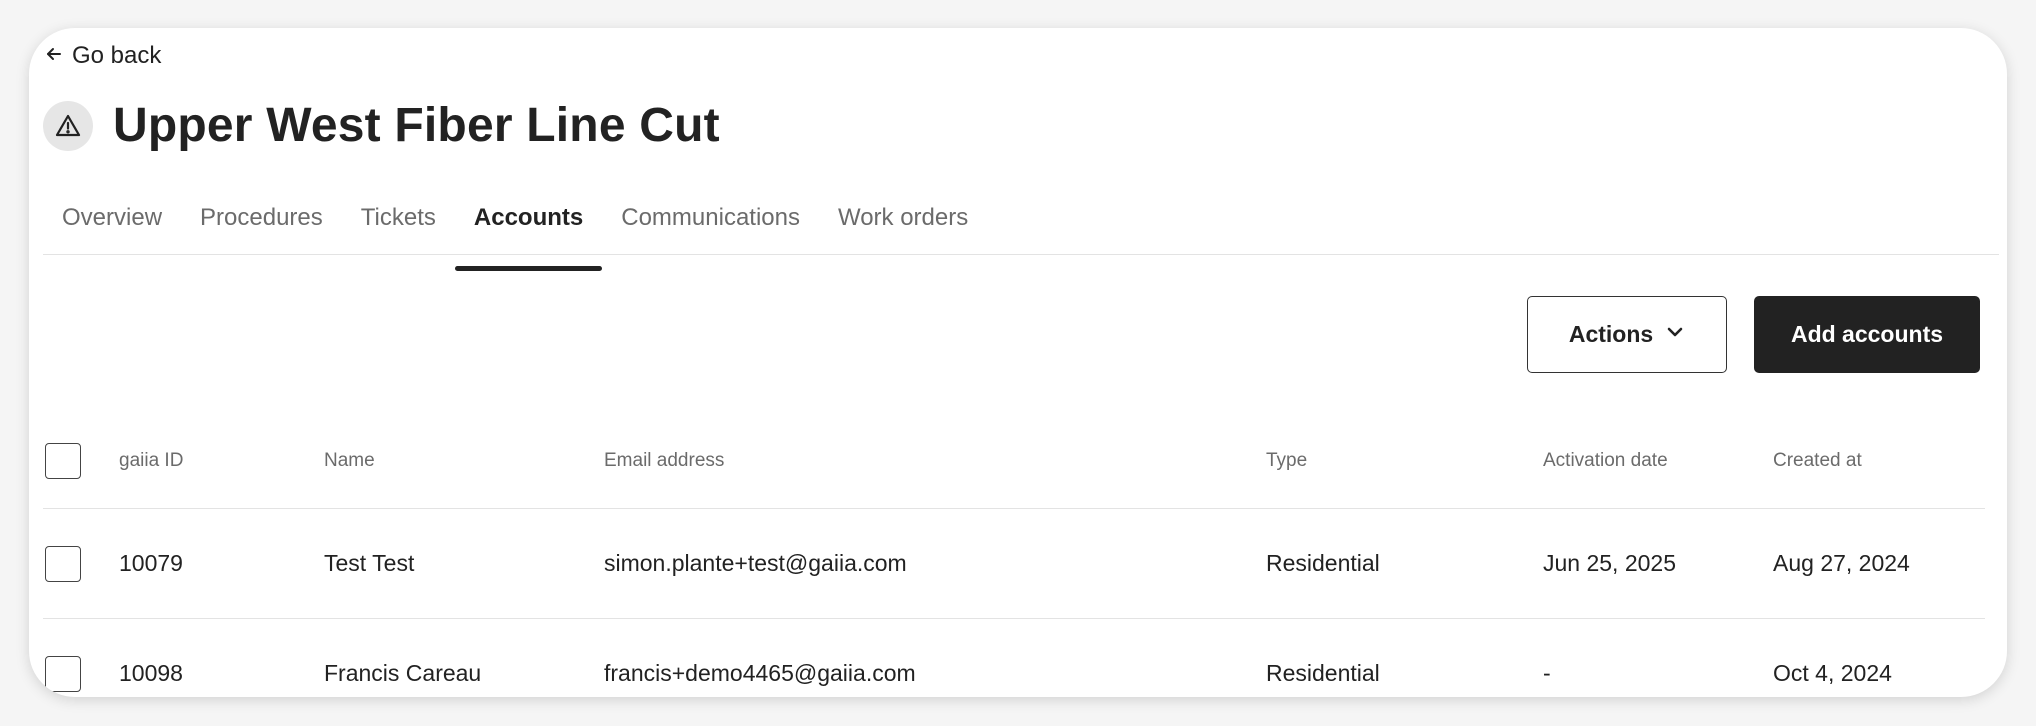 This screenshot has height=726, width=2036. What do you see at coordinates (151, 673) in the screenshot?
I see `account-id: 10098` at bounding box center [151, 673].